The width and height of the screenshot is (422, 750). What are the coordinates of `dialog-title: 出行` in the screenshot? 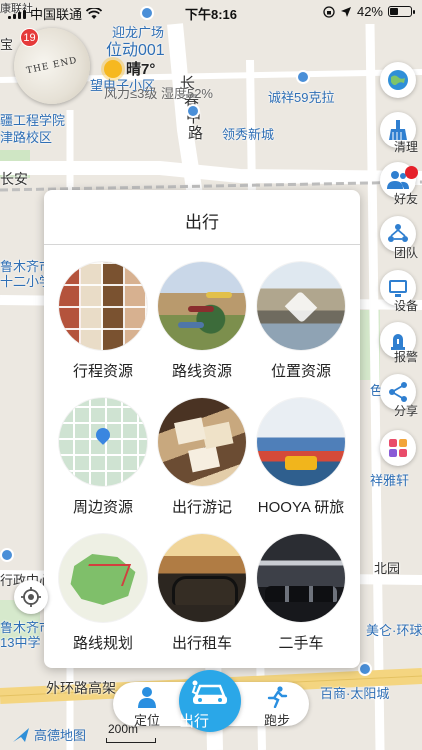 It's located at (202, 222).